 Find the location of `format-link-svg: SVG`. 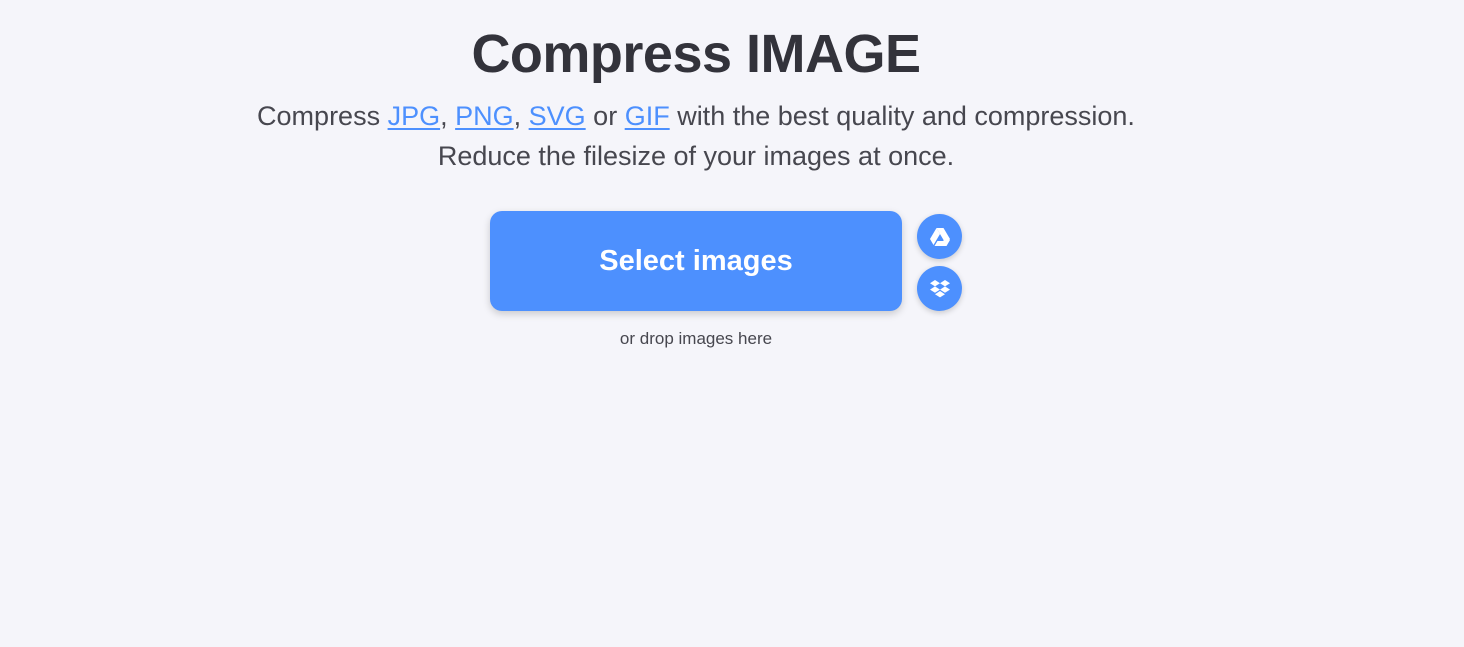

format-link-svg: SVG is located at coordinates (557, 116).